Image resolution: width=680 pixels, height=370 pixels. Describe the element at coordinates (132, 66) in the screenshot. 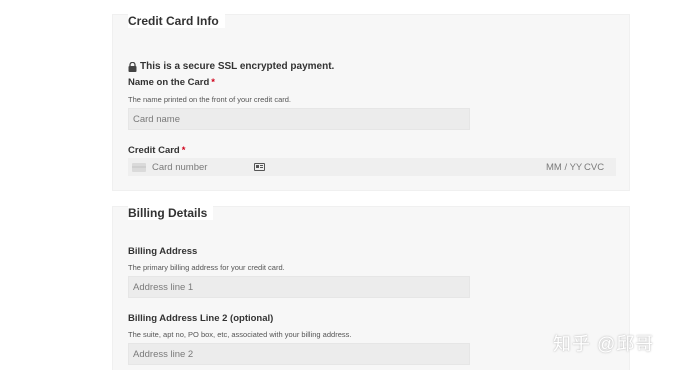

I see `lock-icon` at that location.